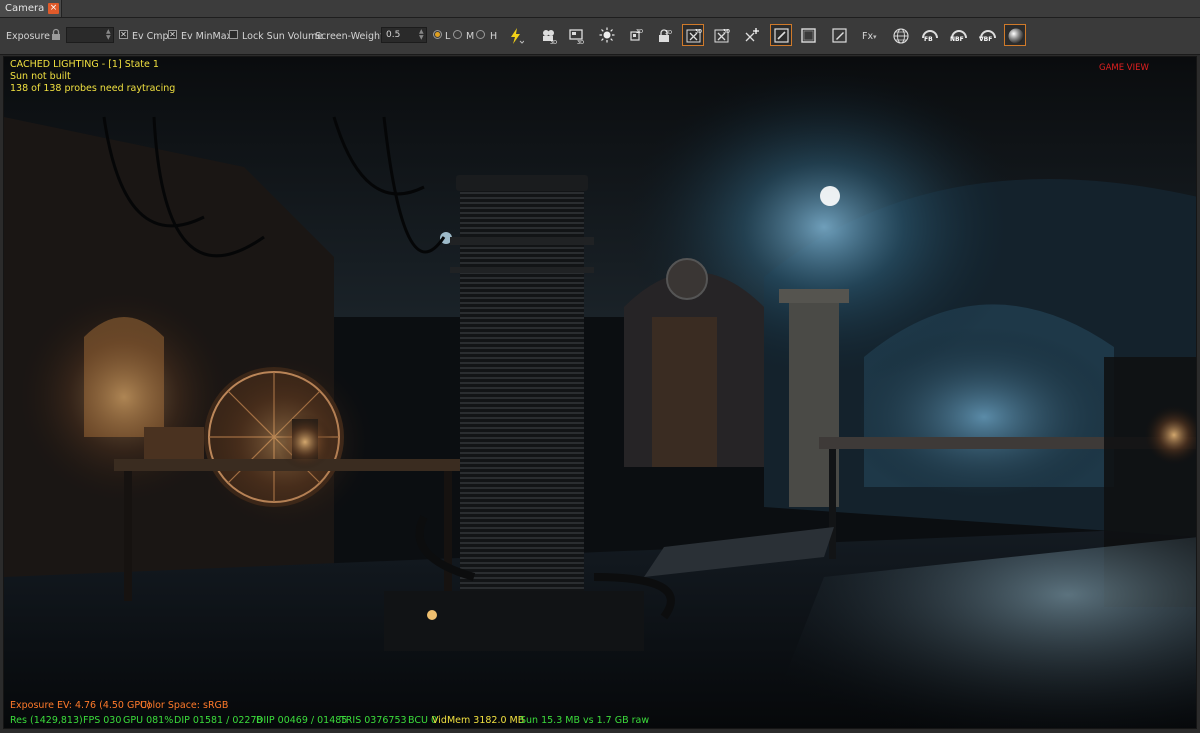 The height and width of the screenshot is (733, 1200). I want to click on frame-button, so click(808, 35).